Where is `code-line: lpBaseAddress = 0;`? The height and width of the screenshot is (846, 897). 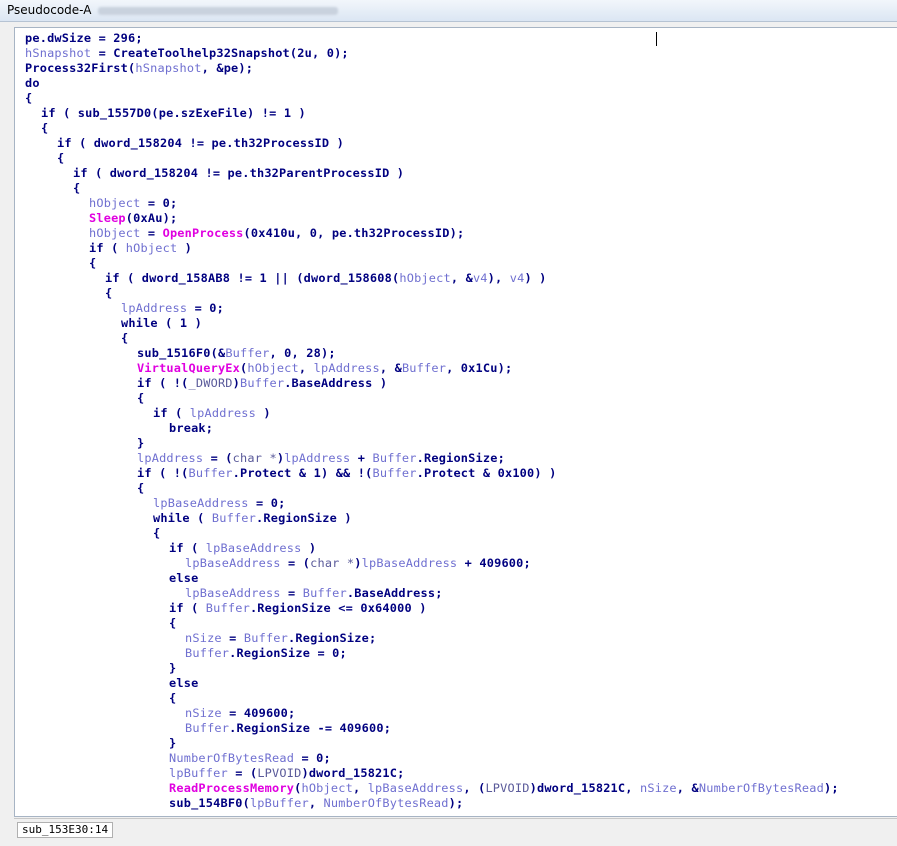
code-line: lpBaseAddress = 0; is located at coordinates (219, 503).